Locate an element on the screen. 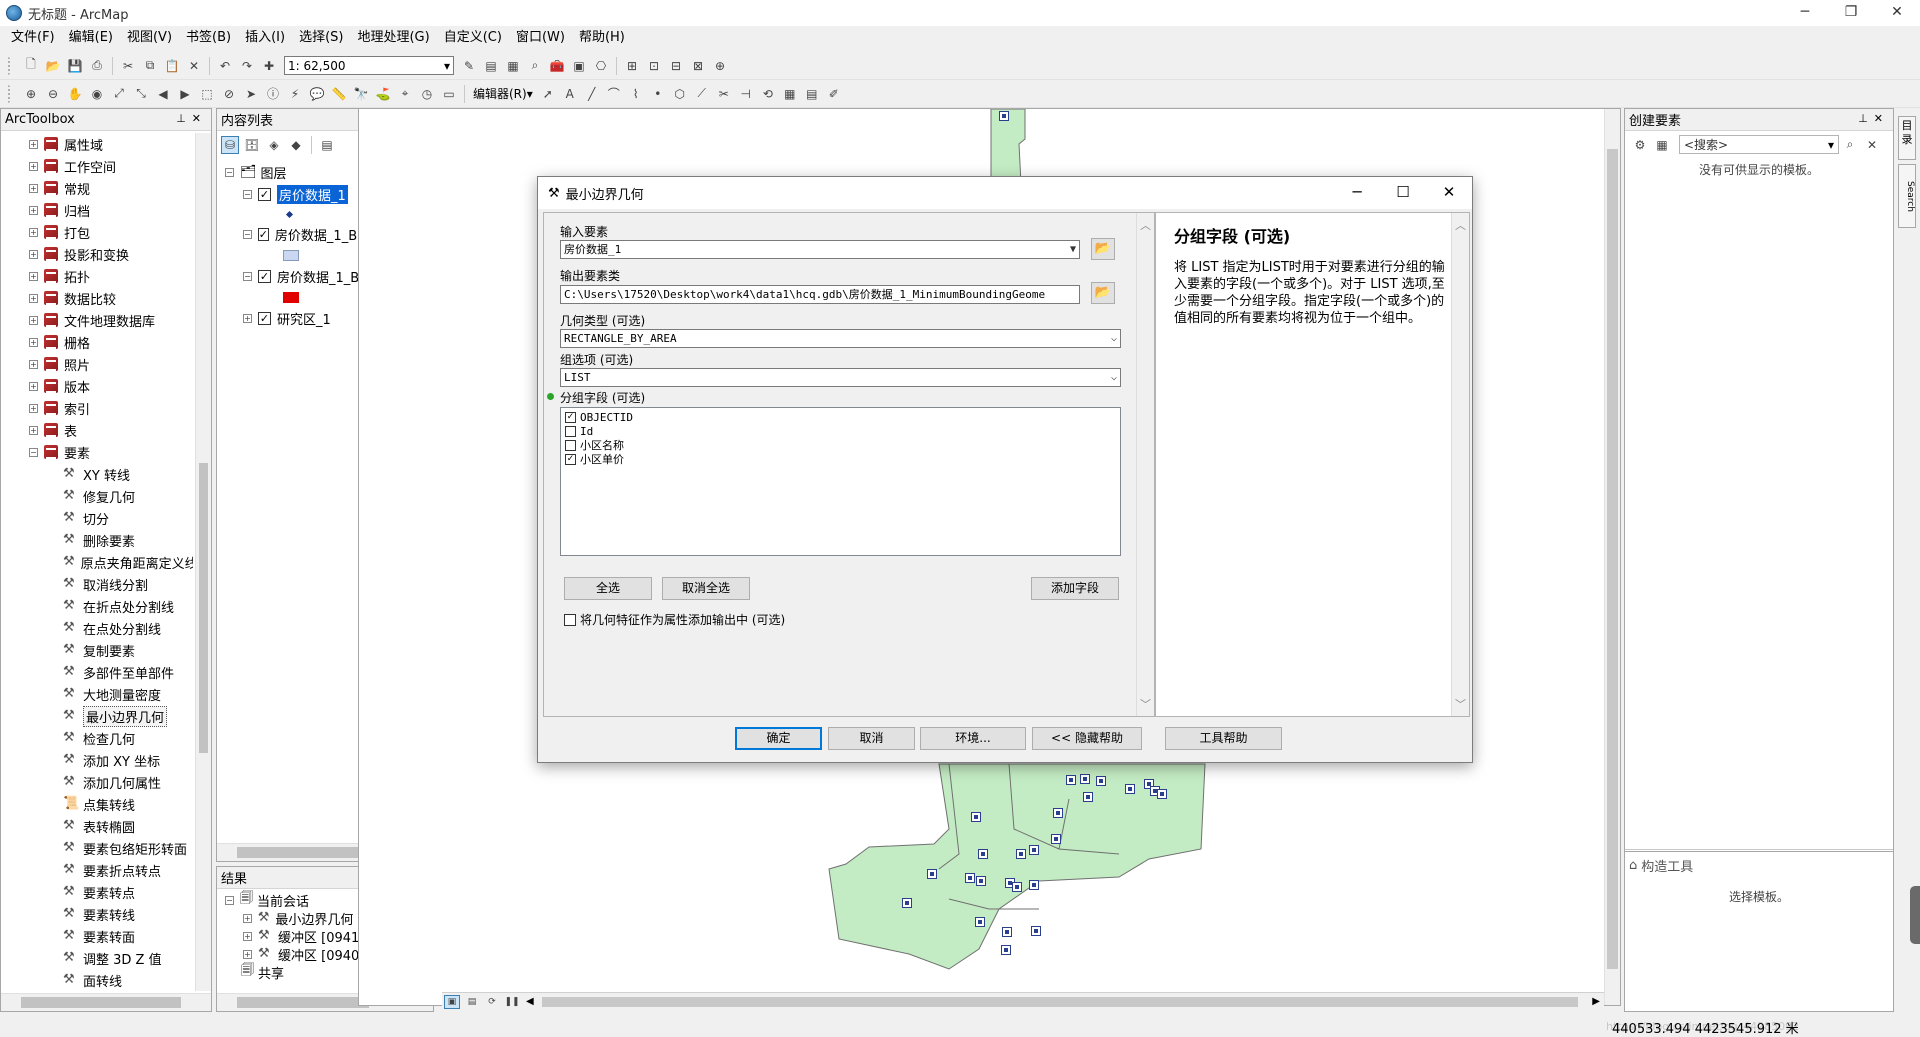 Image resolution: width=1920 pixels, height=1037 pixels. menu-view: 视图(V) is located at coordinates (149, 38).